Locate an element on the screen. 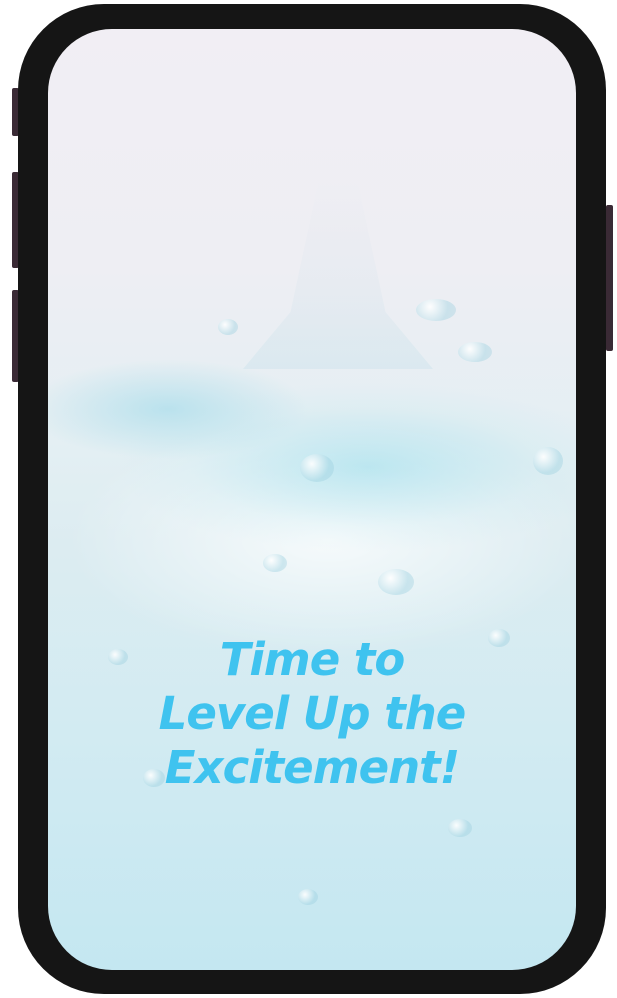 This screenshot has width=617, height=998. headline-line: Level Up the is located at coordinates (312, 713).